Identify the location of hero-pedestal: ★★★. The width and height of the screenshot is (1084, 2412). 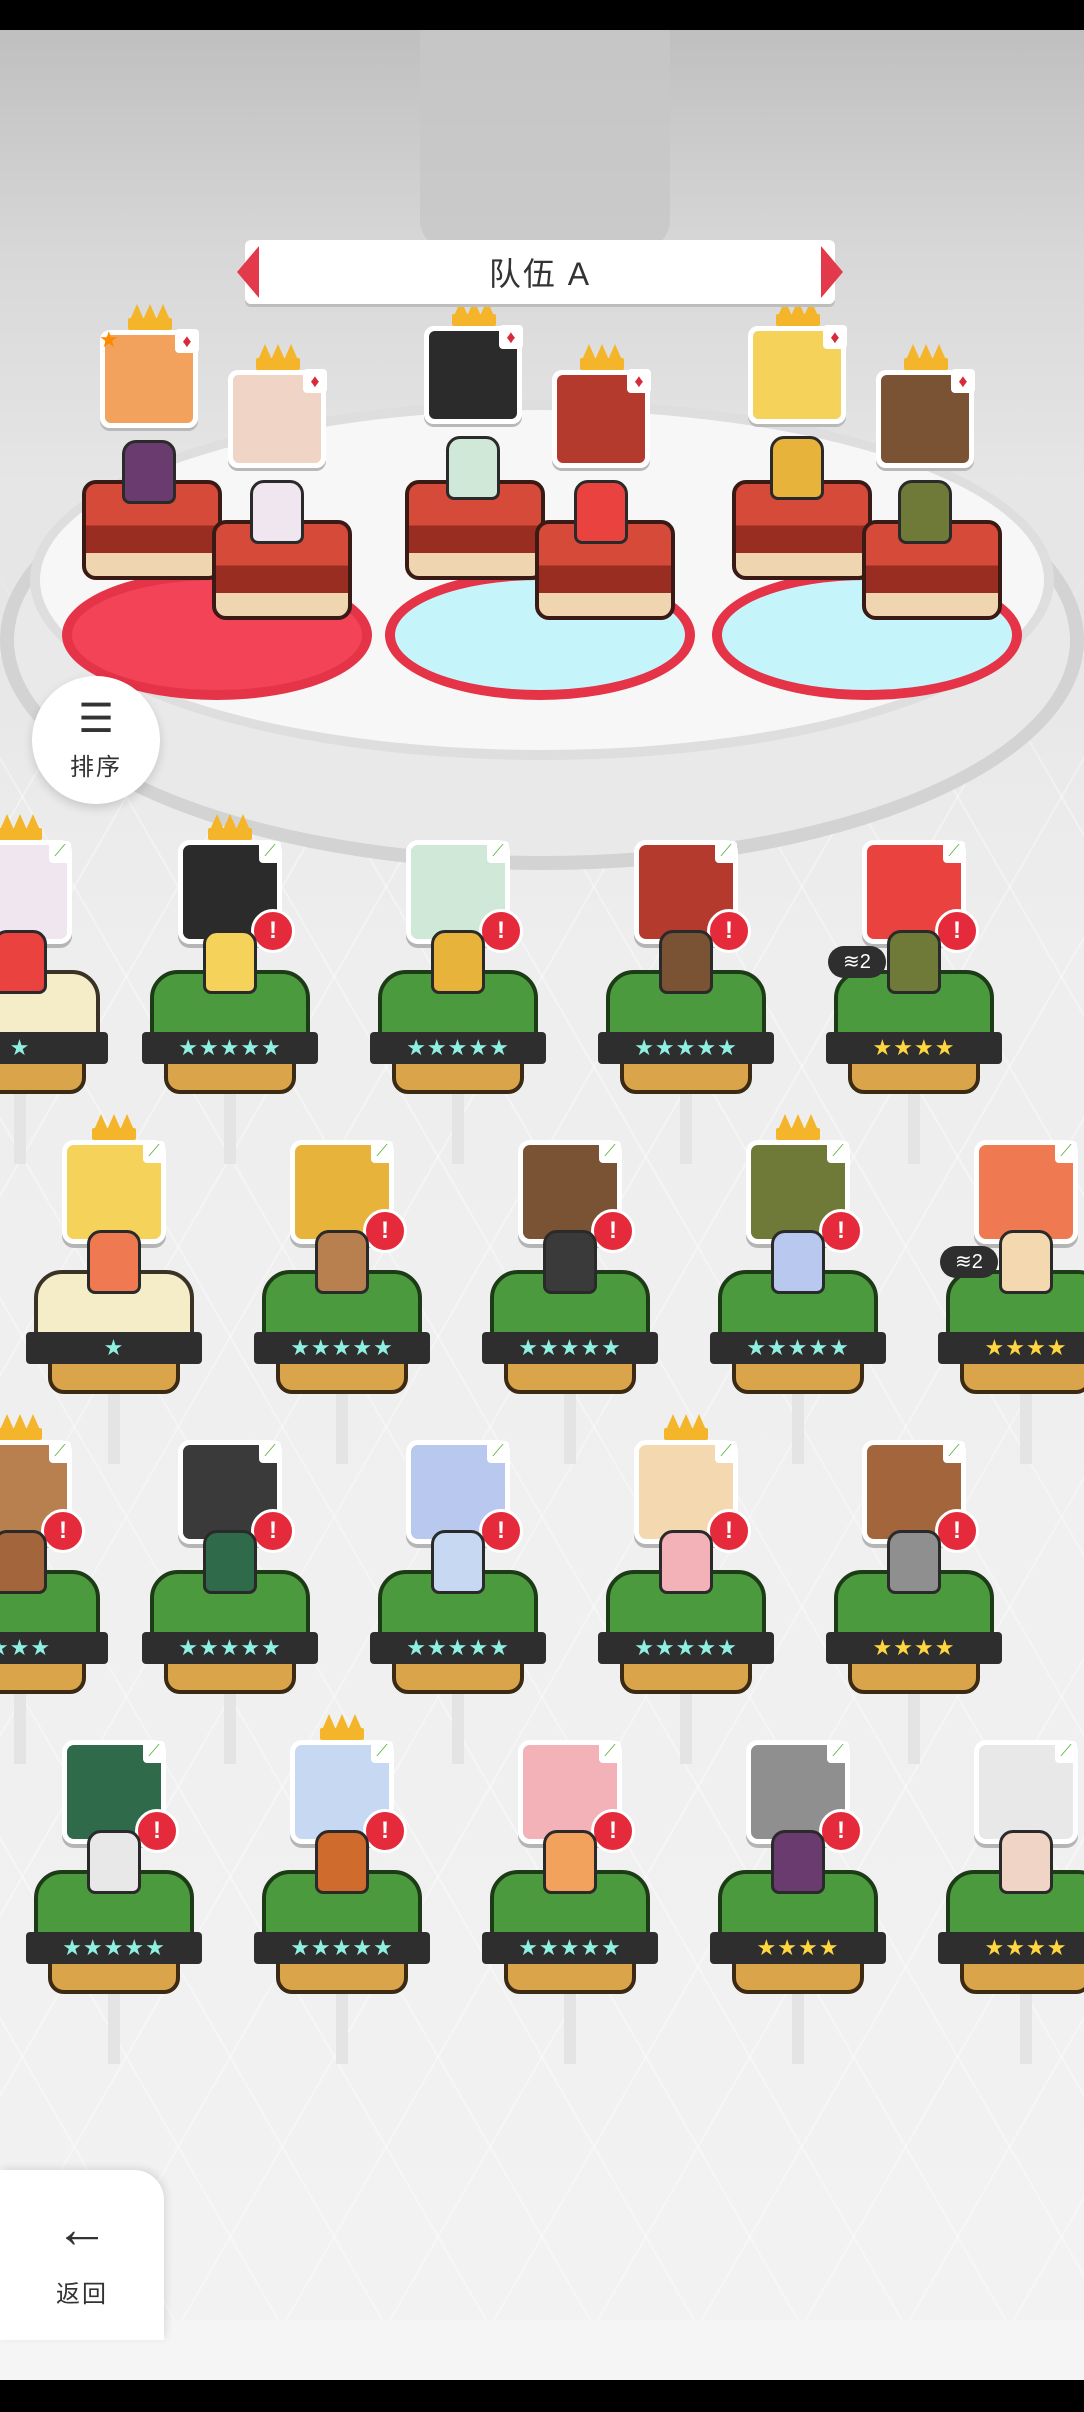
(54, 1647).